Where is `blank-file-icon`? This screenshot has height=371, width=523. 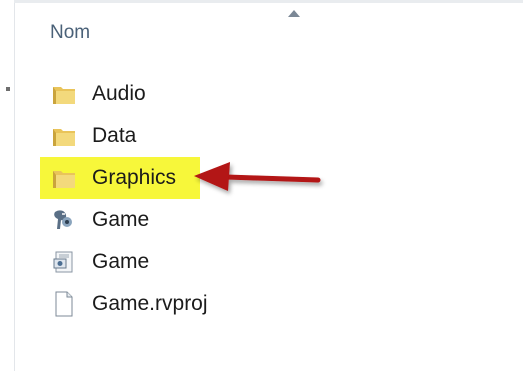 blank-file-icon is located at coordinates (64, 304).